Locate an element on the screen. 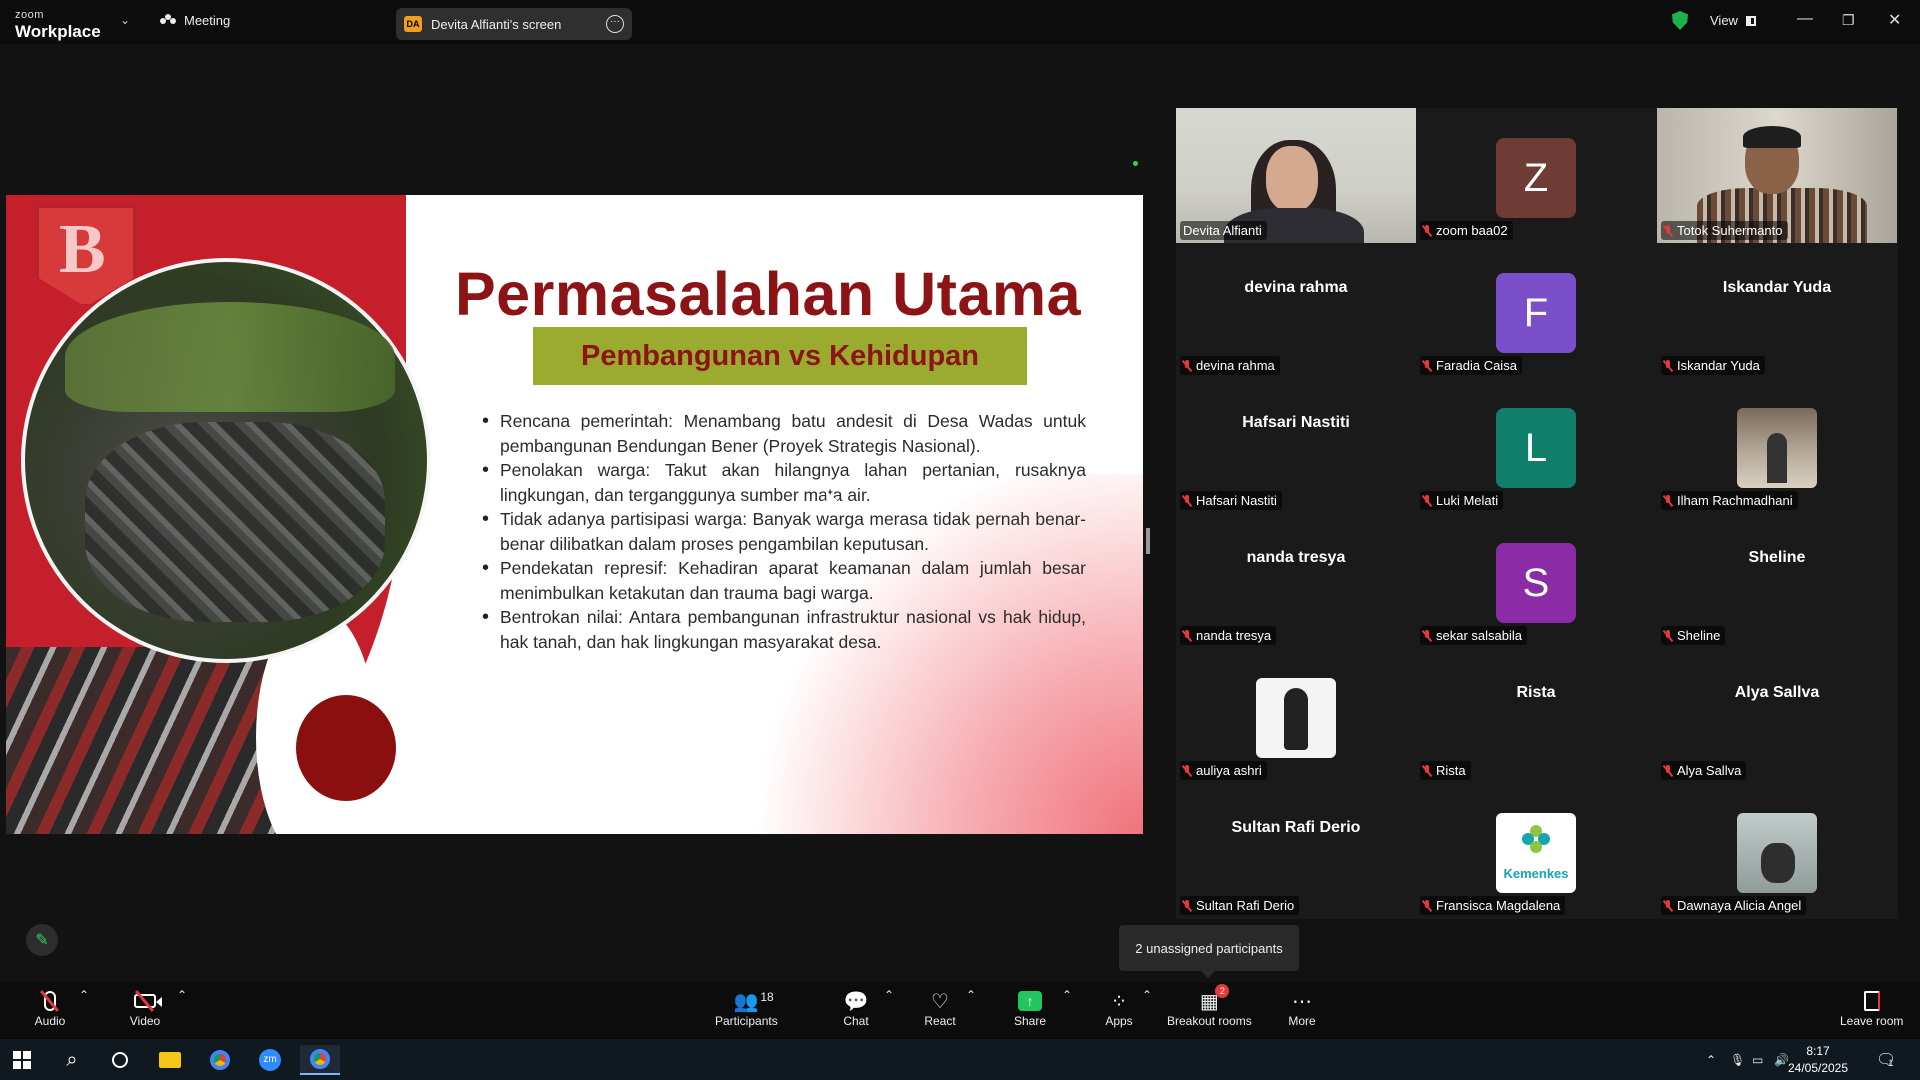  encryption-shield-icon is located at coordinates (1680, 20).